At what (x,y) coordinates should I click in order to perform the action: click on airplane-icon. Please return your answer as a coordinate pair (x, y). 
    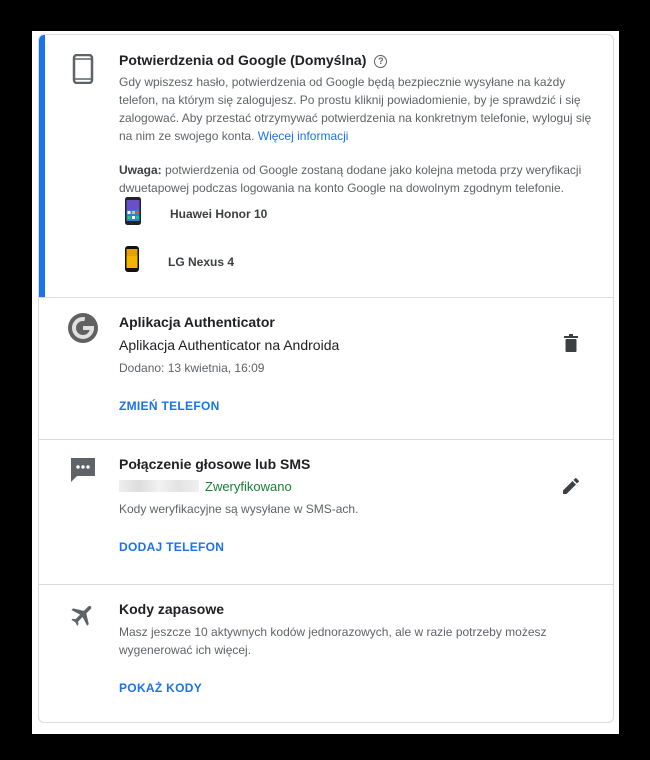
    Looking at the image, I should click on (83, 615).